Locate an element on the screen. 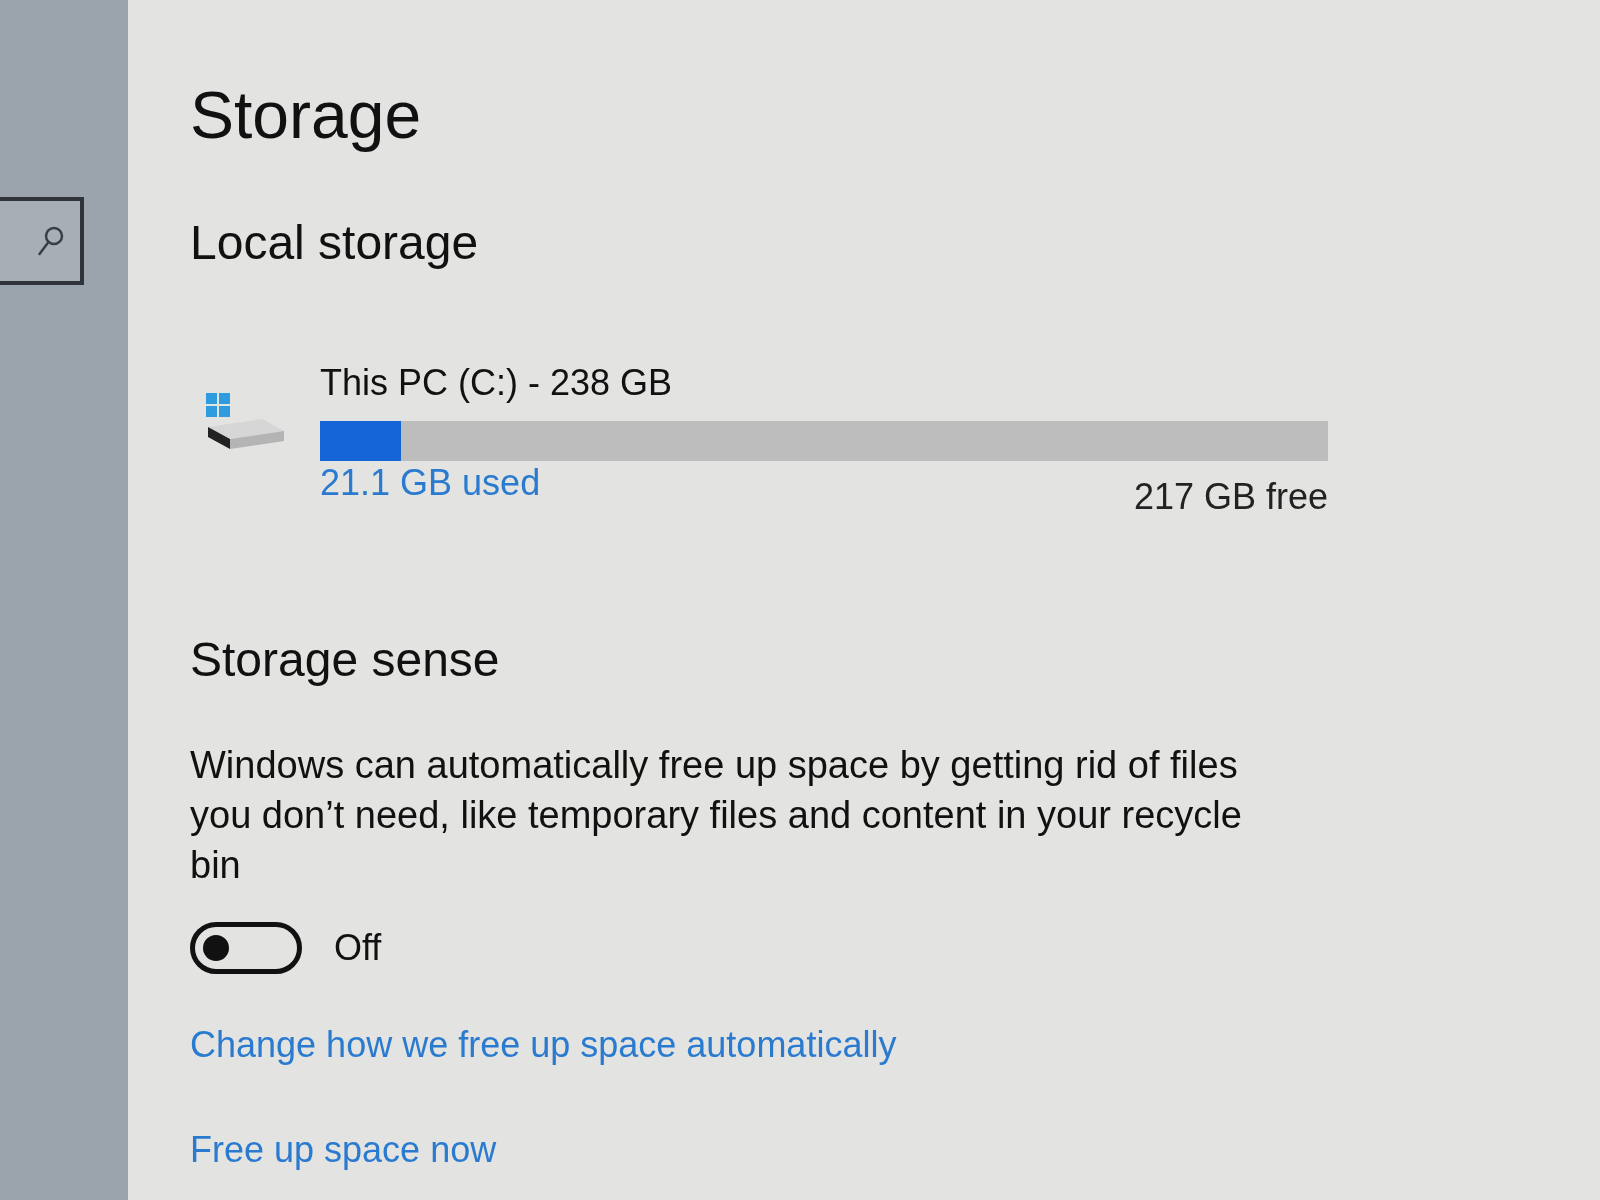 The width and height of the screenshot is (1600, 1200). used-space-label: 21.1 GB used is located at coordinates (430, 483).